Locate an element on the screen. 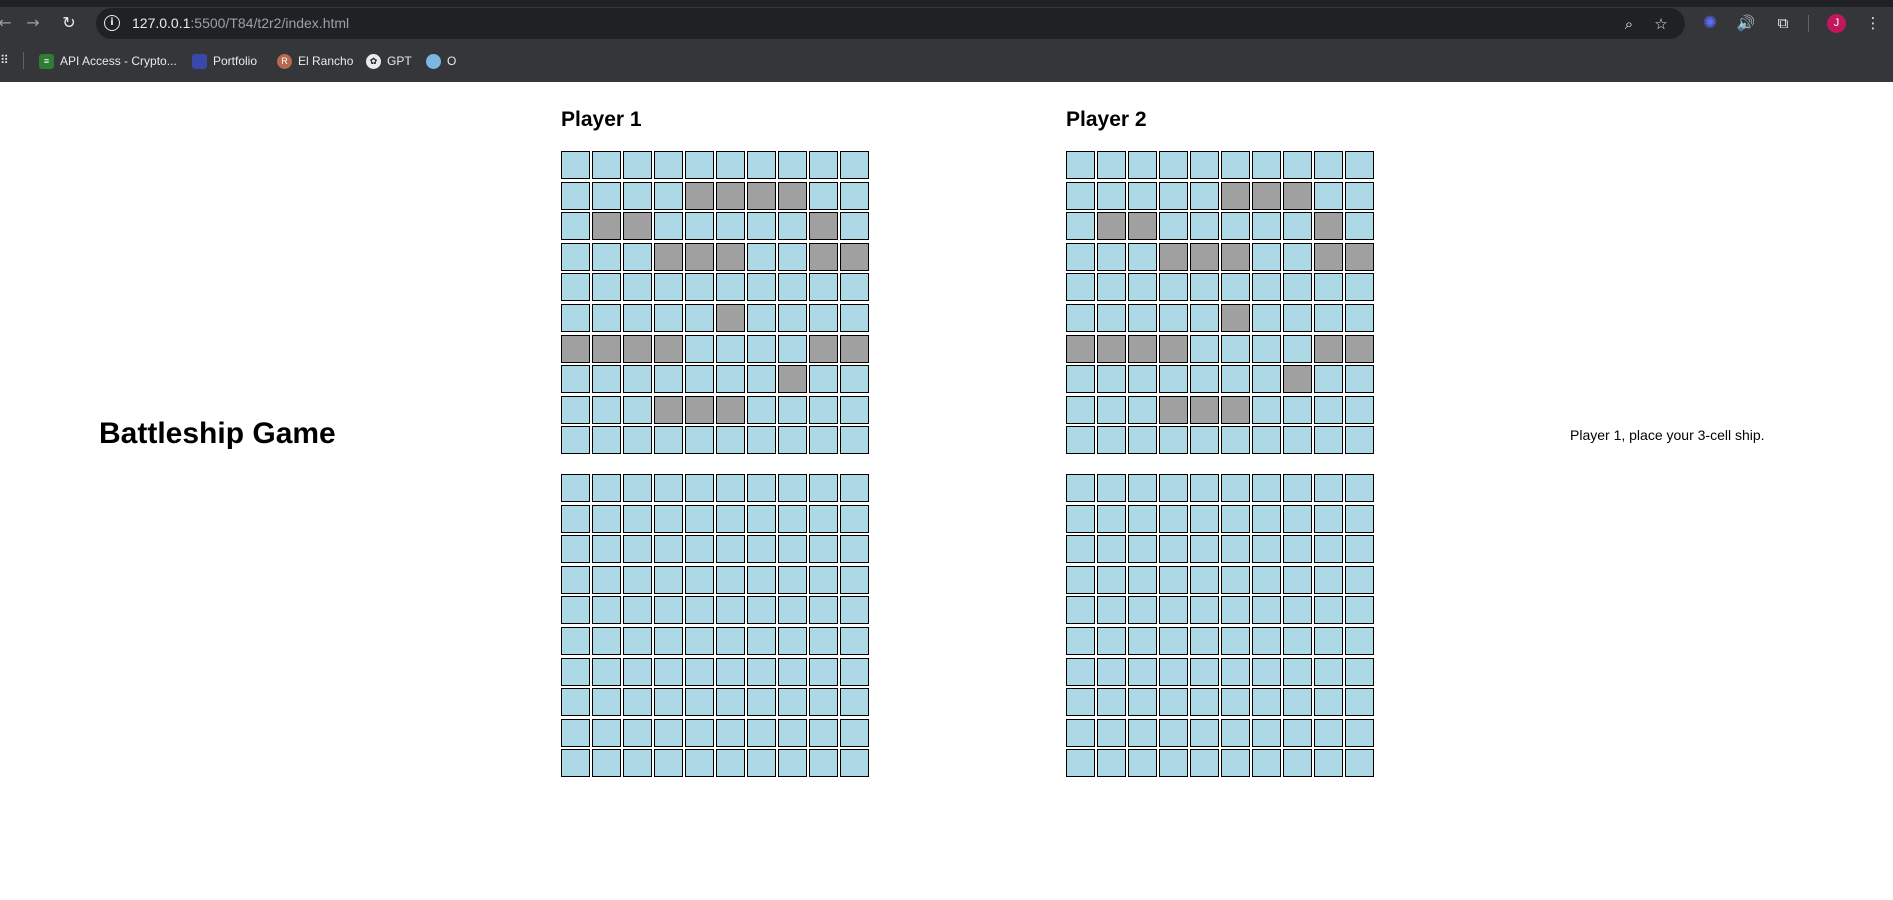 The width and height of the screenshot is (1893, 900). site-info-icon: i is located at coordinates (112, 23).